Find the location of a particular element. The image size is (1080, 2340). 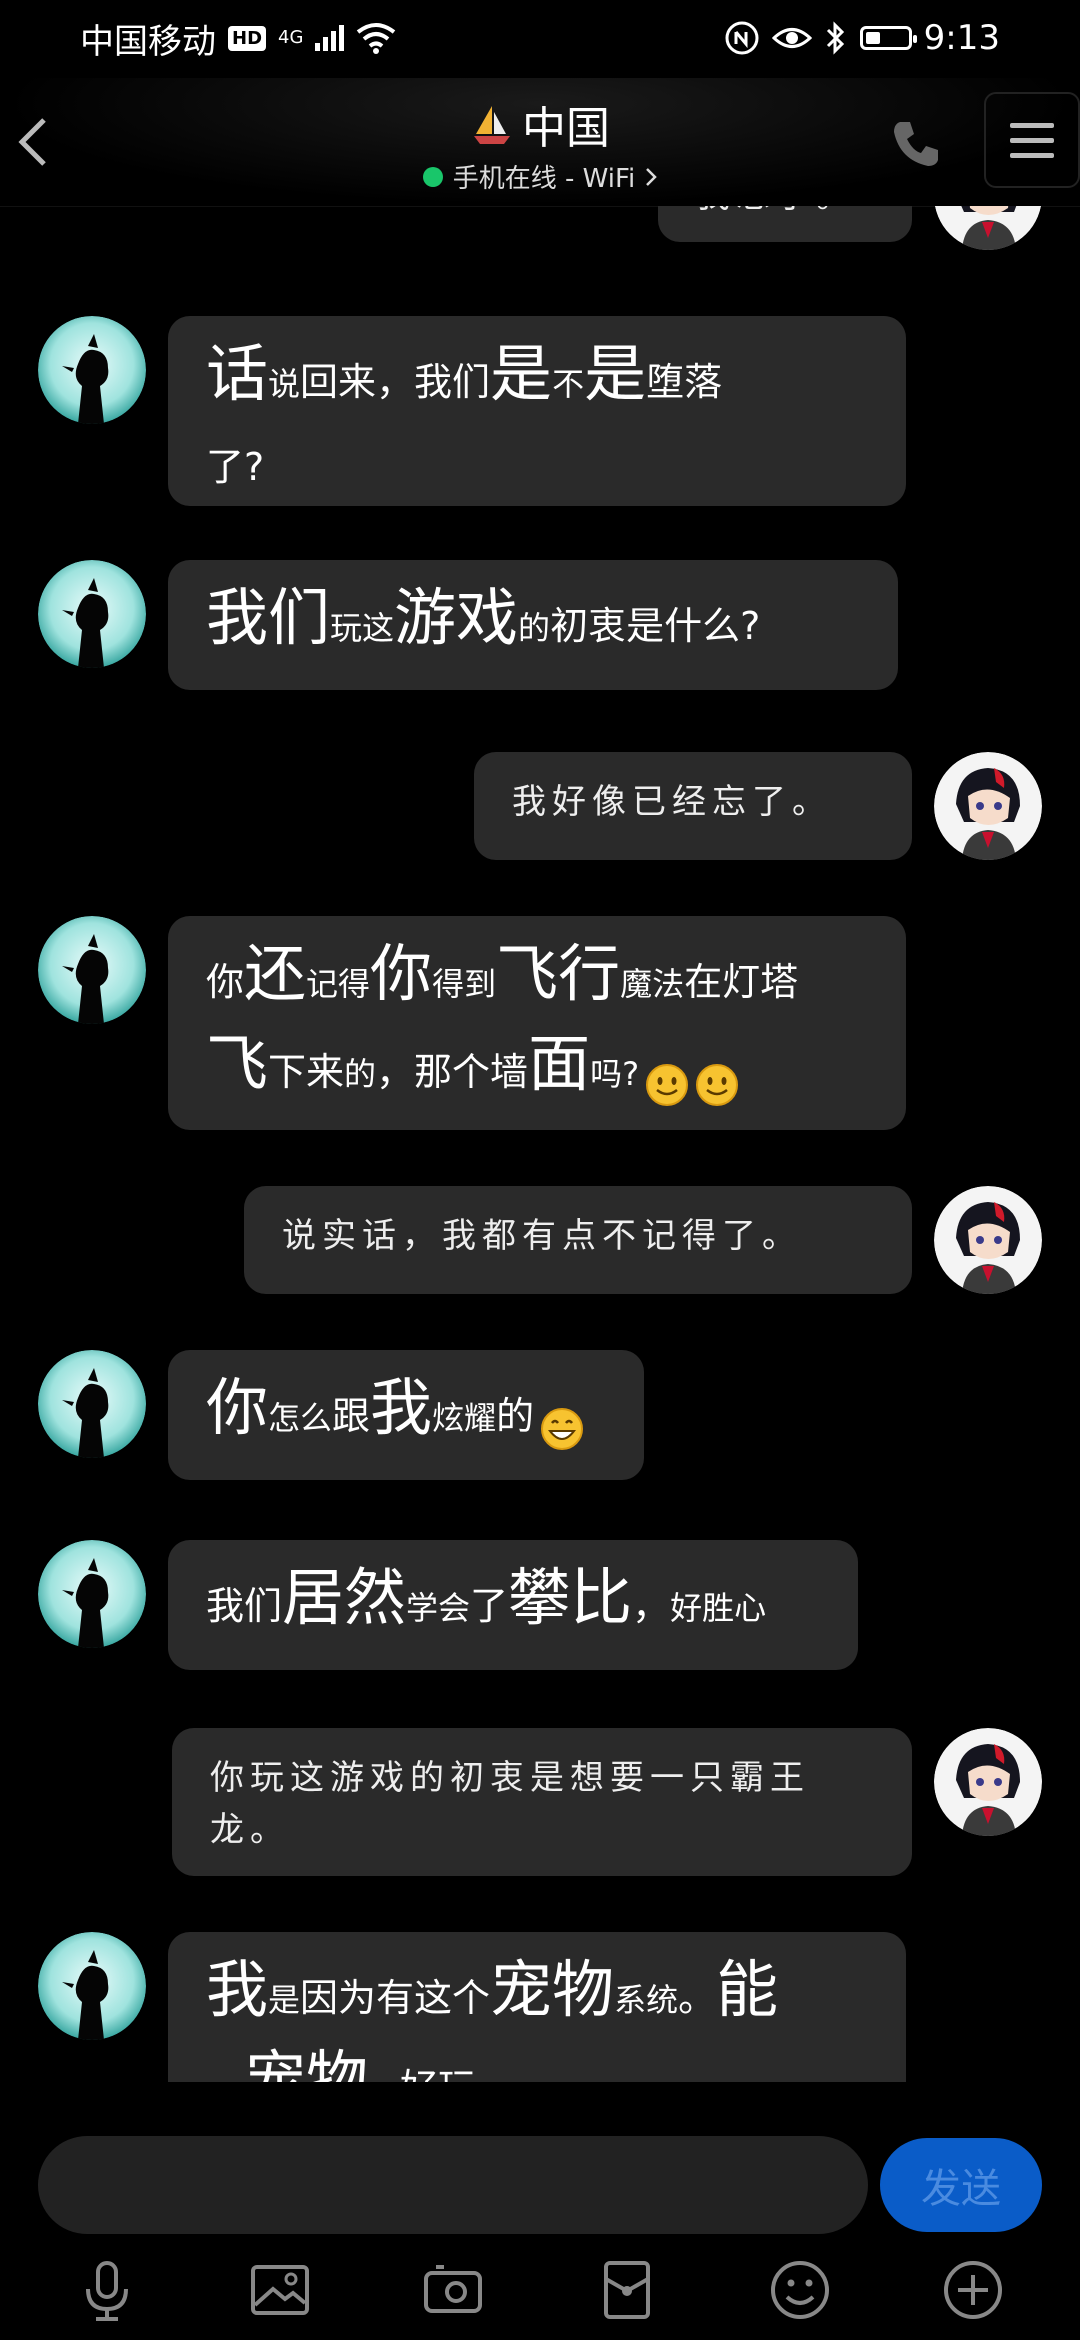

message-text-segment: 说 is located at coordinates (284, 384).